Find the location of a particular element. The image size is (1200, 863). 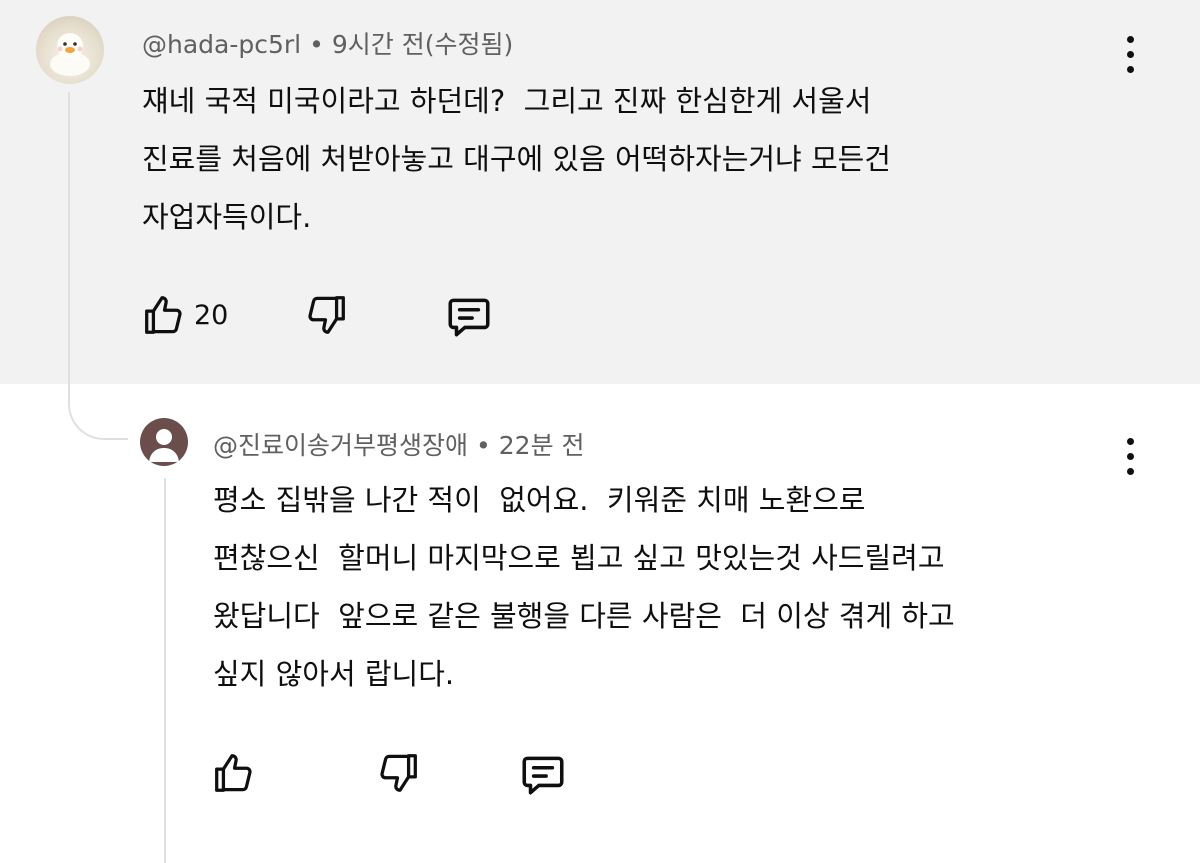

comment-timestamp: 9시간 전(수정됨) is located at coordinates (422, 44).